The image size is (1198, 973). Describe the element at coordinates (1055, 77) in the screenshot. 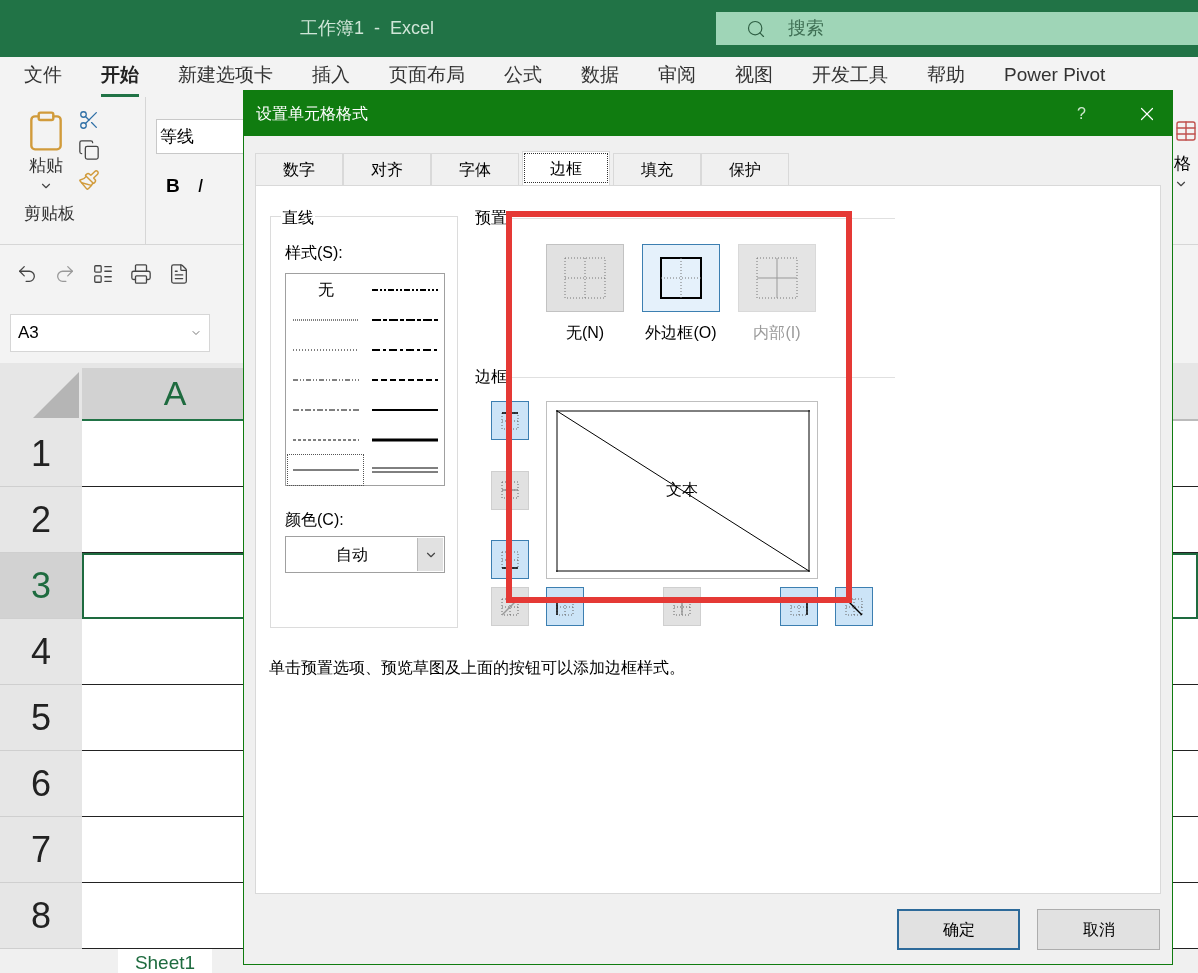

I see `ribbon-tab: Power Pivot` at that location.